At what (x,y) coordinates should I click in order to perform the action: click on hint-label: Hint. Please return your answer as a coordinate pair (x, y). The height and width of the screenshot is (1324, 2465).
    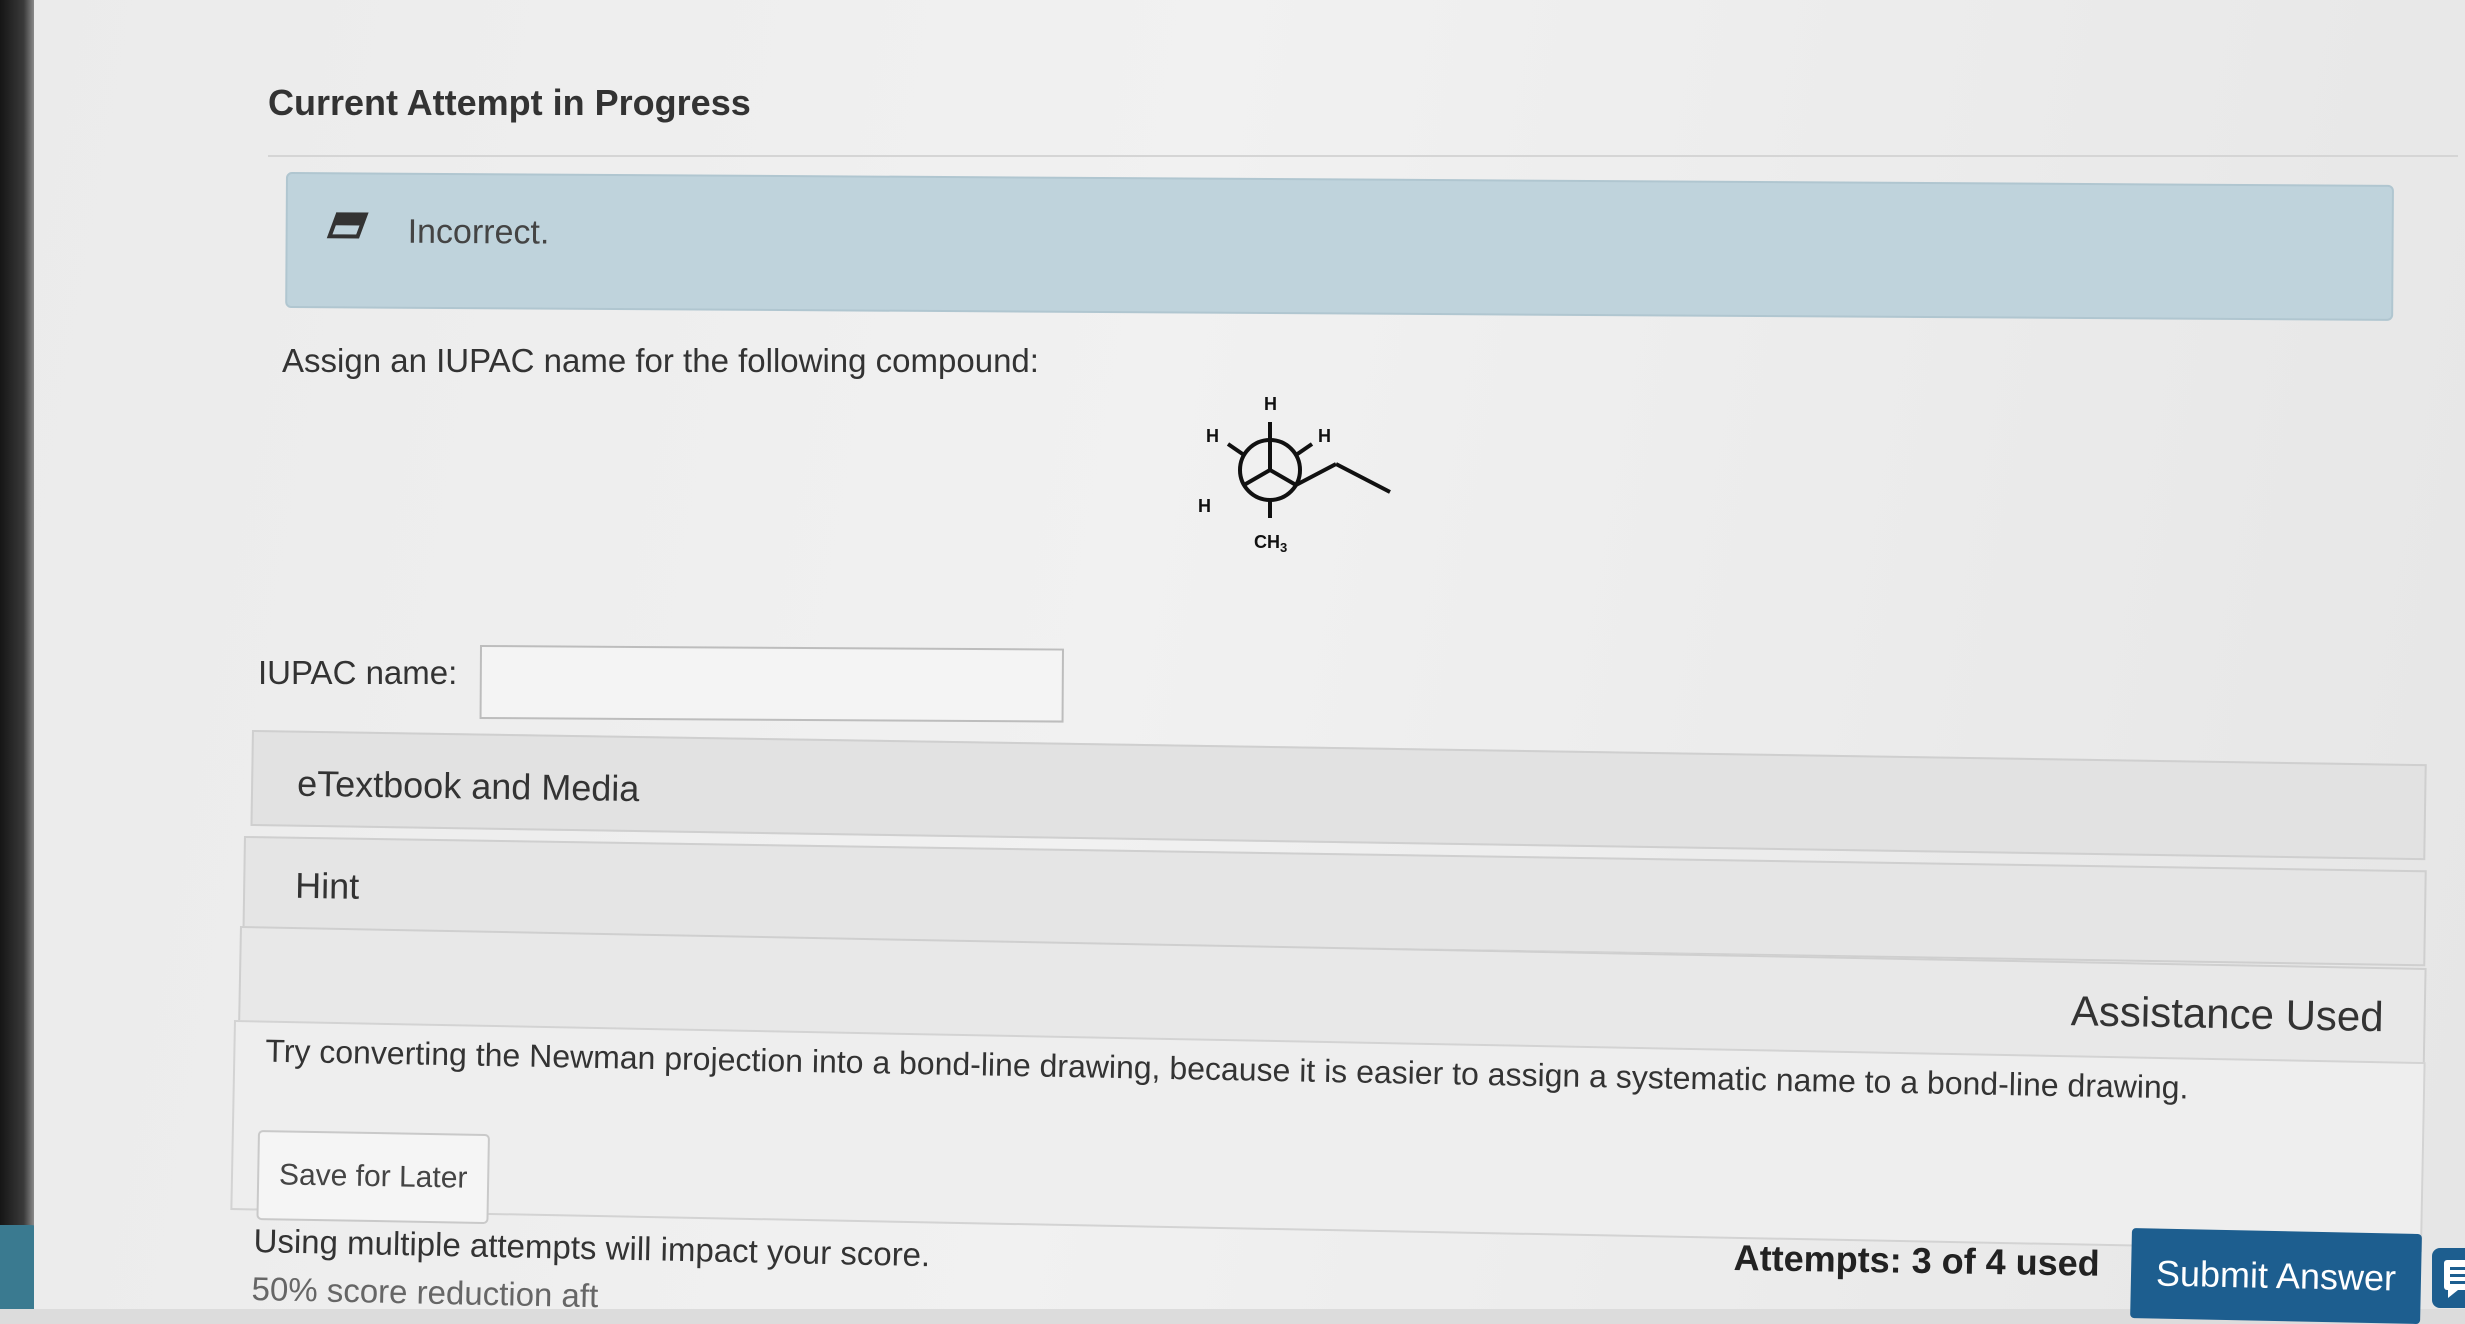
    Looking at the image, I should click on (327, 885).